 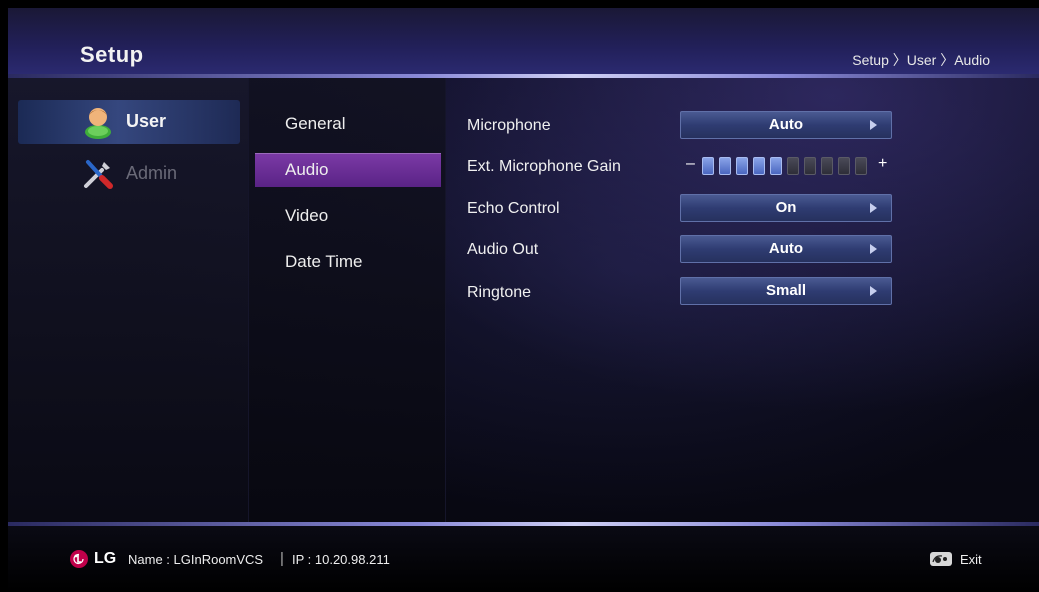 I want to click on submenu-general: General, so click(x=352, y=124).